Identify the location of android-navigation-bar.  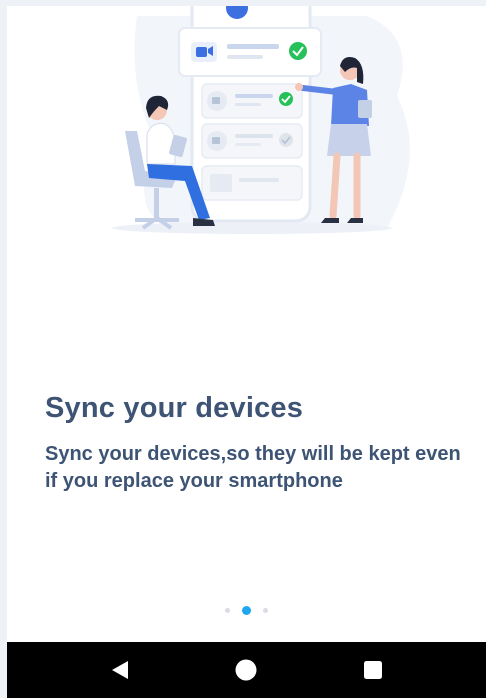
(246, 670).